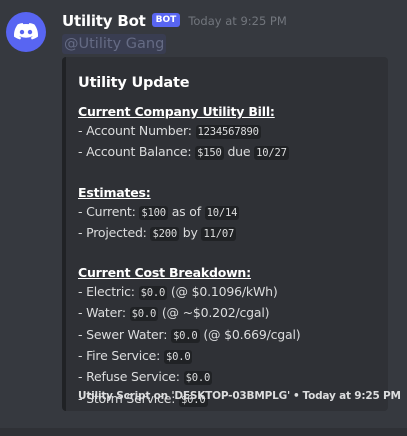  I want to click on estimates-heading: Estimates:, so click(114, 192).